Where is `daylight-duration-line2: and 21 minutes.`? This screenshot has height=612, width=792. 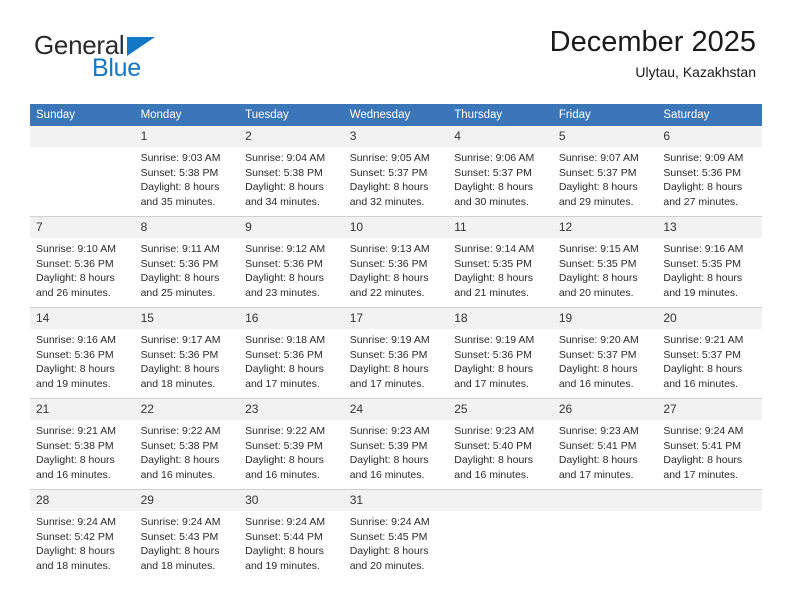
daylight-duration-line2: and 21 minutes. is located at coordinates (491, 292).